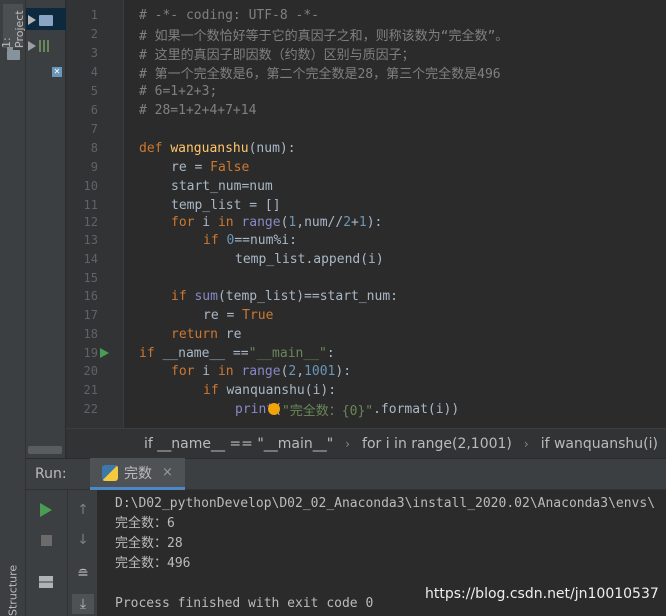  I want to click on line-number: 20, so click(90, 371).